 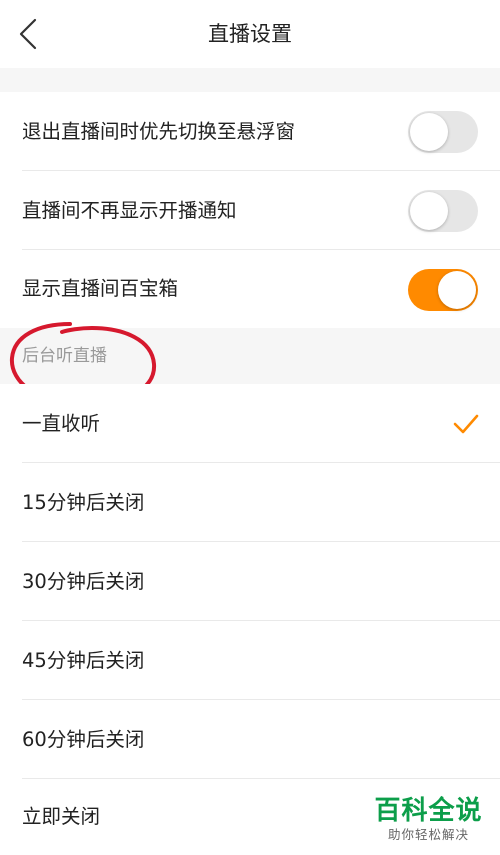 I want to click on option-row-45min: 45分钟后关闭, so click(x=250, y=660).